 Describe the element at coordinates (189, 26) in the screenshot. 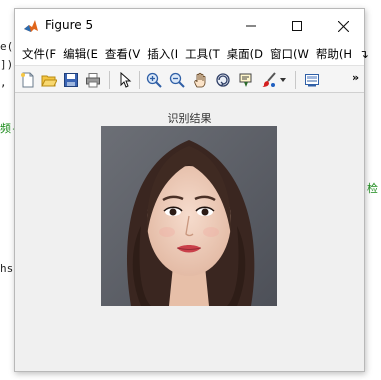

I see `title-bar: Figure 5` at that location.